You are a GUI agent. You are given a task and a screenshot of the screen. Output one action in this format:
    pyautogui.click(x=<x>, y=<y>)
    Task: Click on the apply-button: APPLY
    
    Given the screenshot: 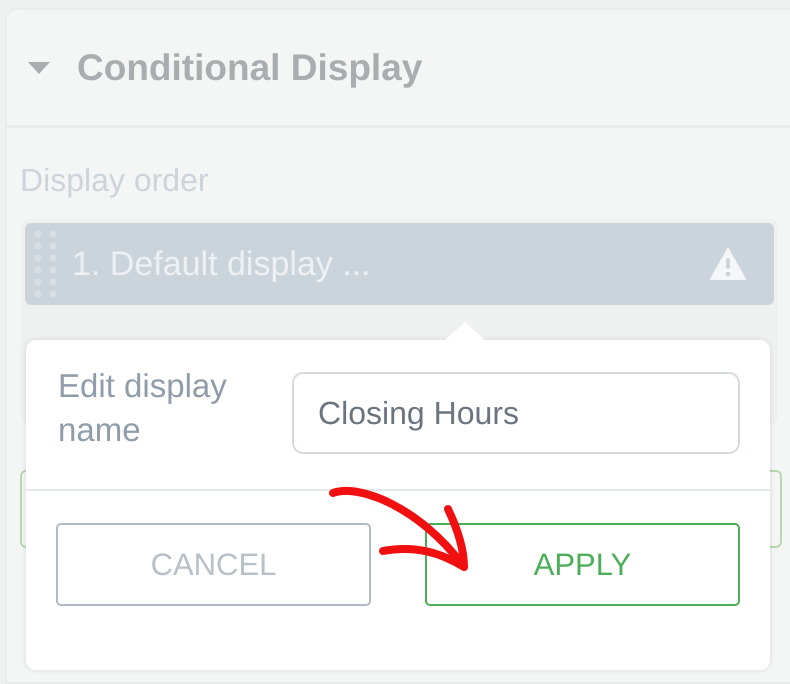 What is the action you would take?
    pyautogui.click(x=582, y=564)
    